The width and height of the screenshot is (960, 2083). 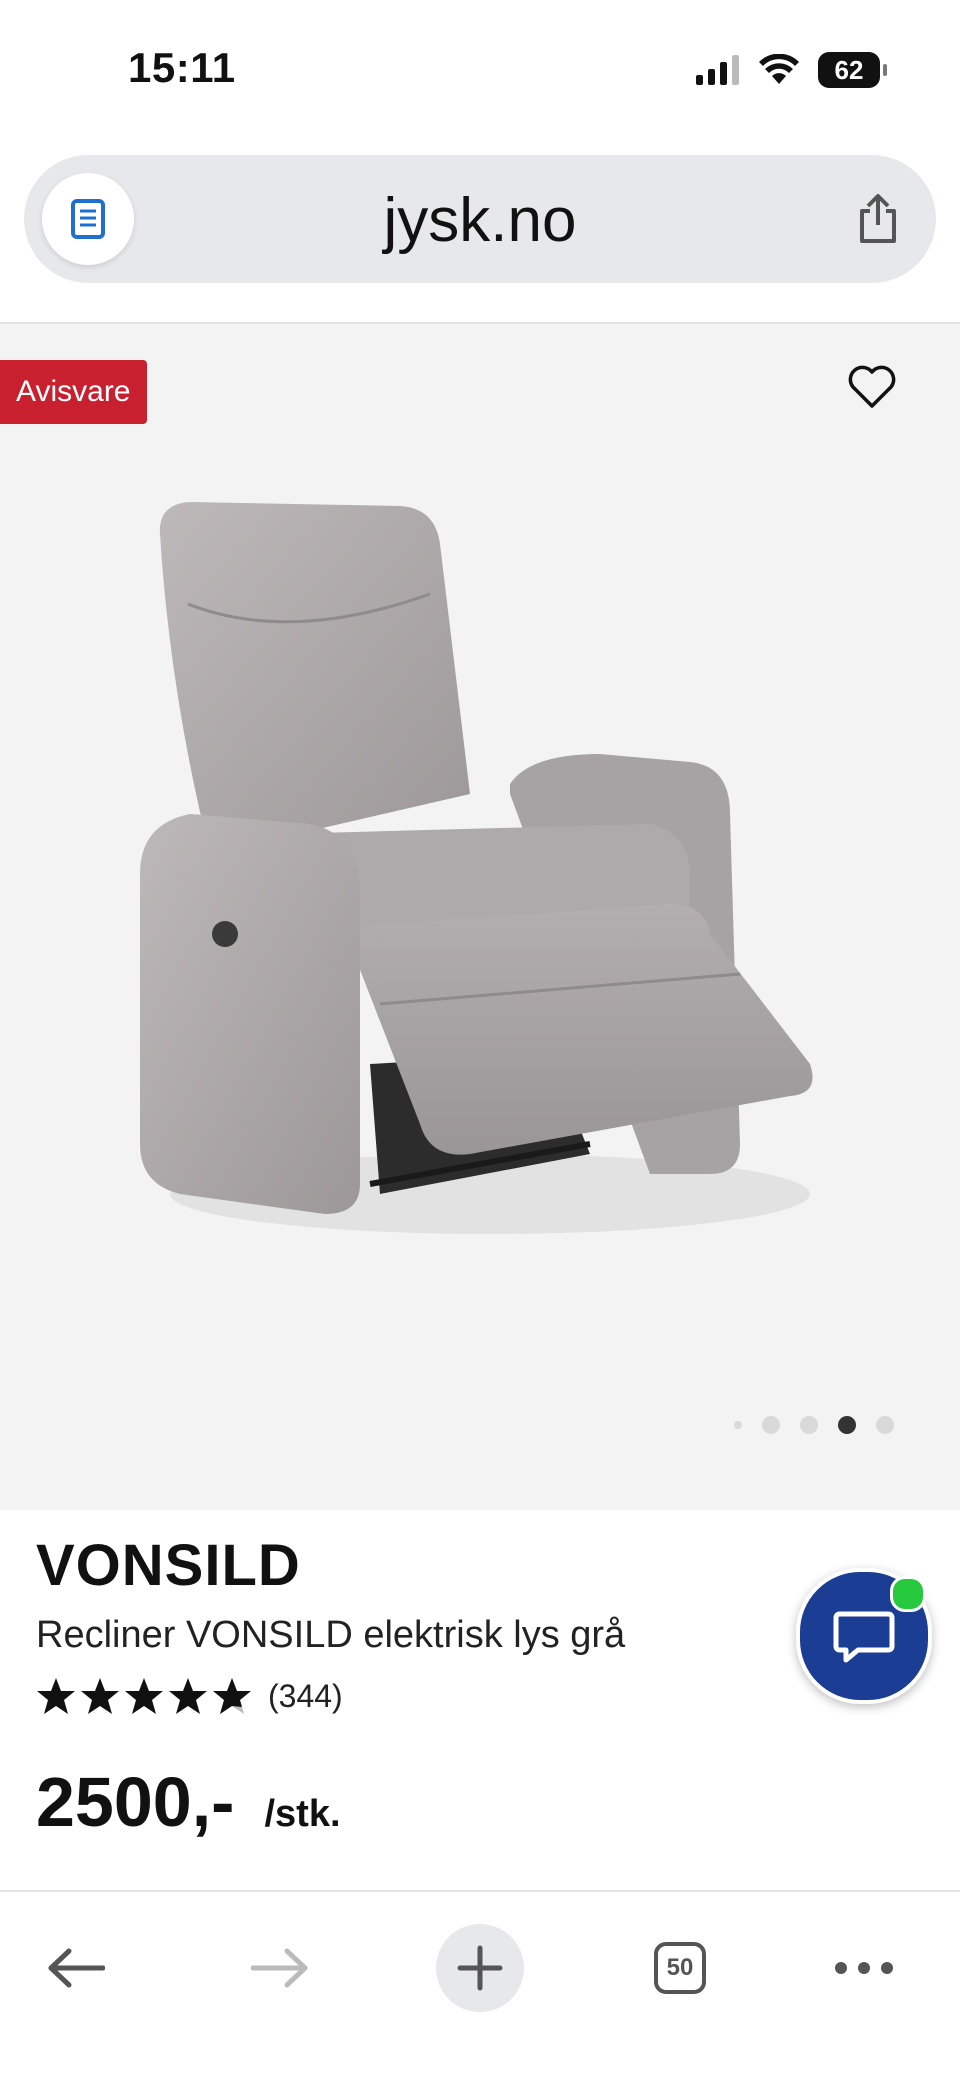 I want to click on tabs-icon: 50, so click(x=680, y=1968).